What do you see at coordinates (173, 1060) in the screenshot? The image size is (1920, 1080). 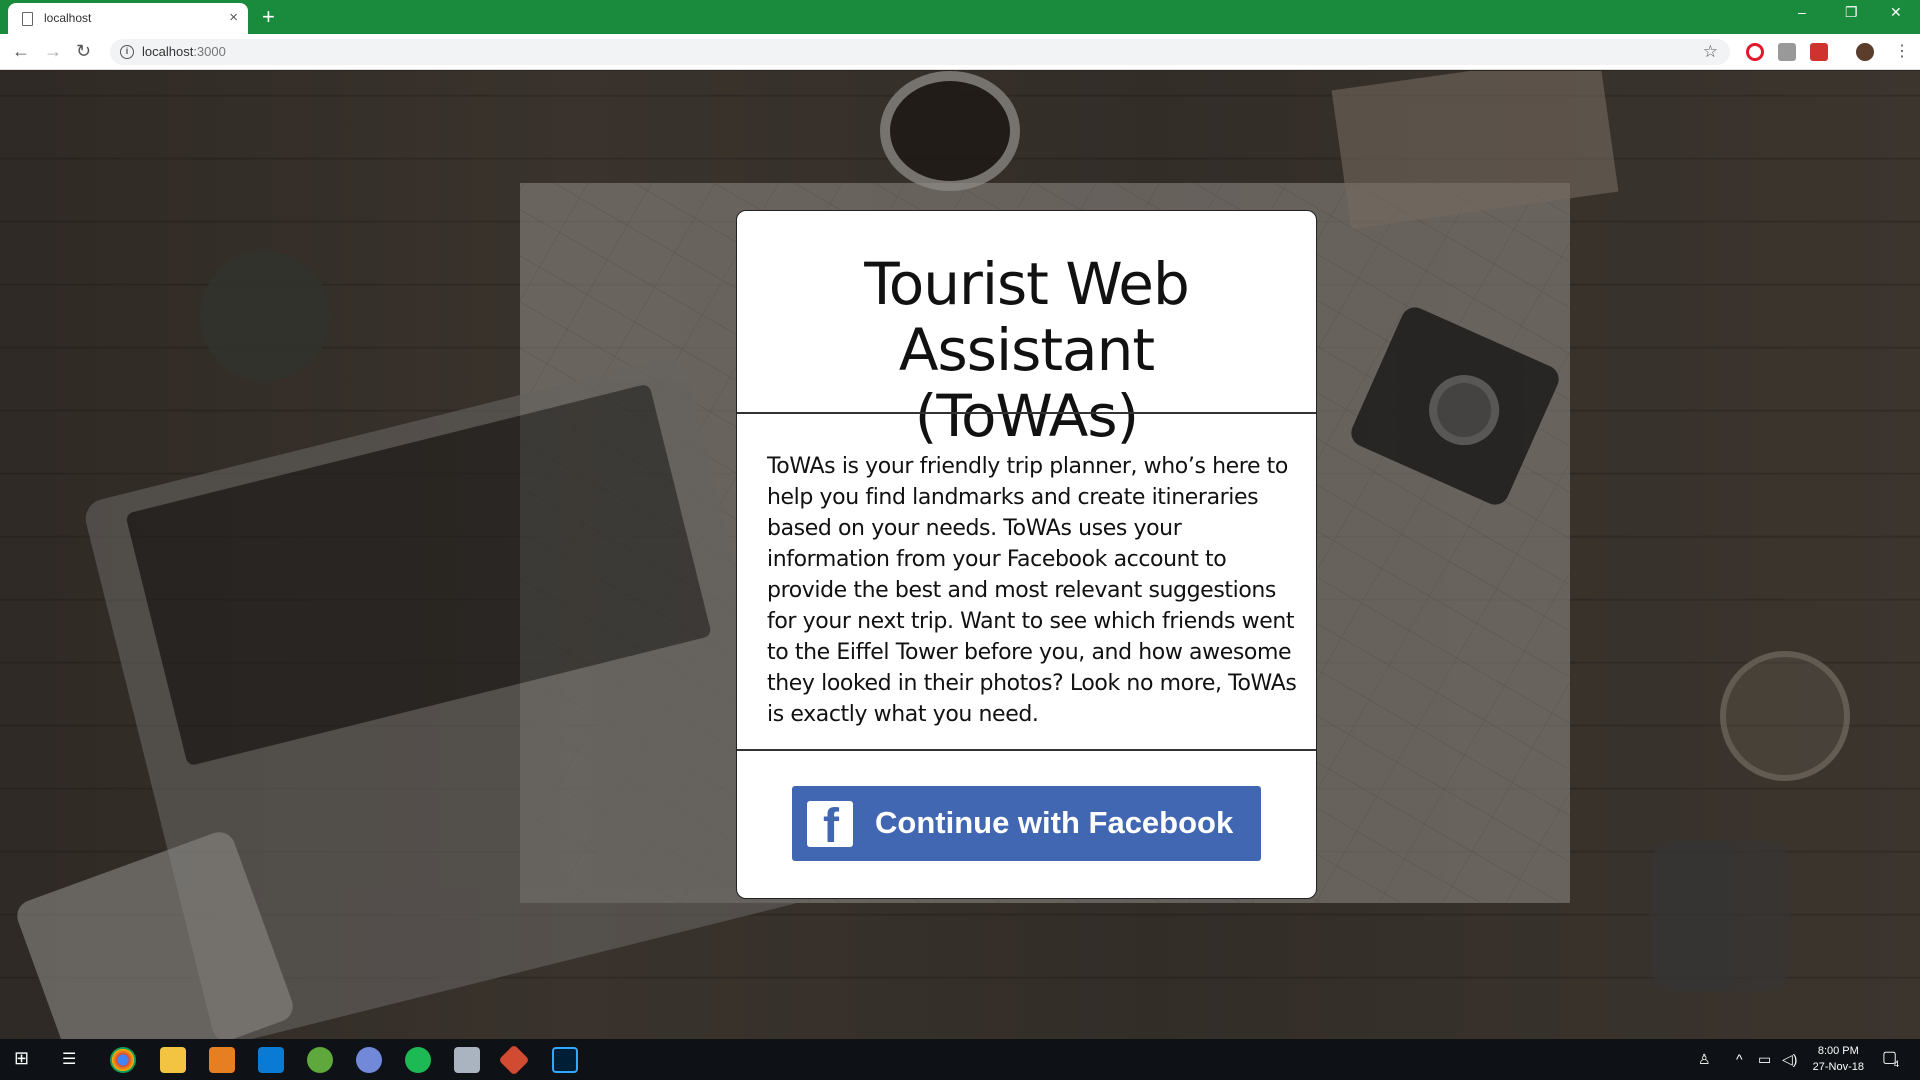 I see `file-explorer-icon` at bounding box center [173, 1060].